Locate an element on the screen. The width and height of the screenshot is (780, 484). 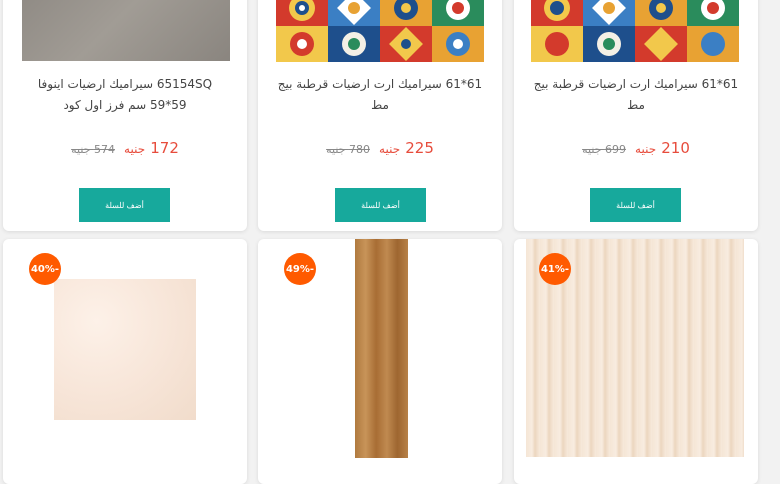
discount-badge: 41%- is located at coordinates (555, 269).